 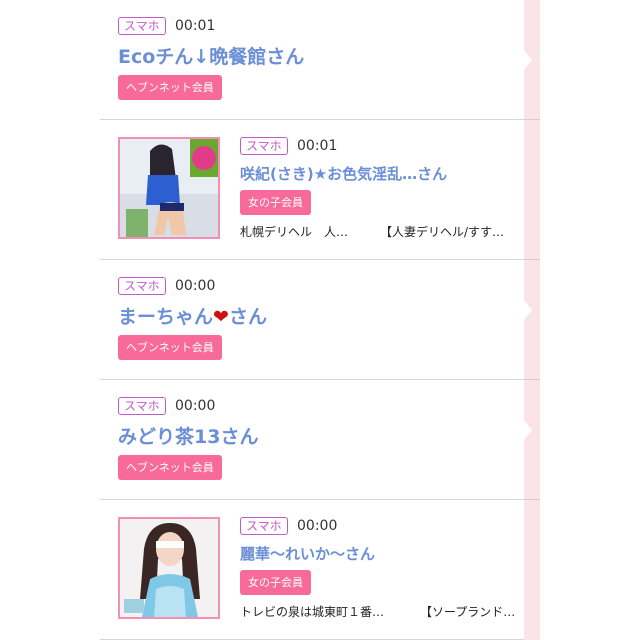 I want to click on user-name: Ecoチん↓晩餐館さん, so click(x=211, y=55).